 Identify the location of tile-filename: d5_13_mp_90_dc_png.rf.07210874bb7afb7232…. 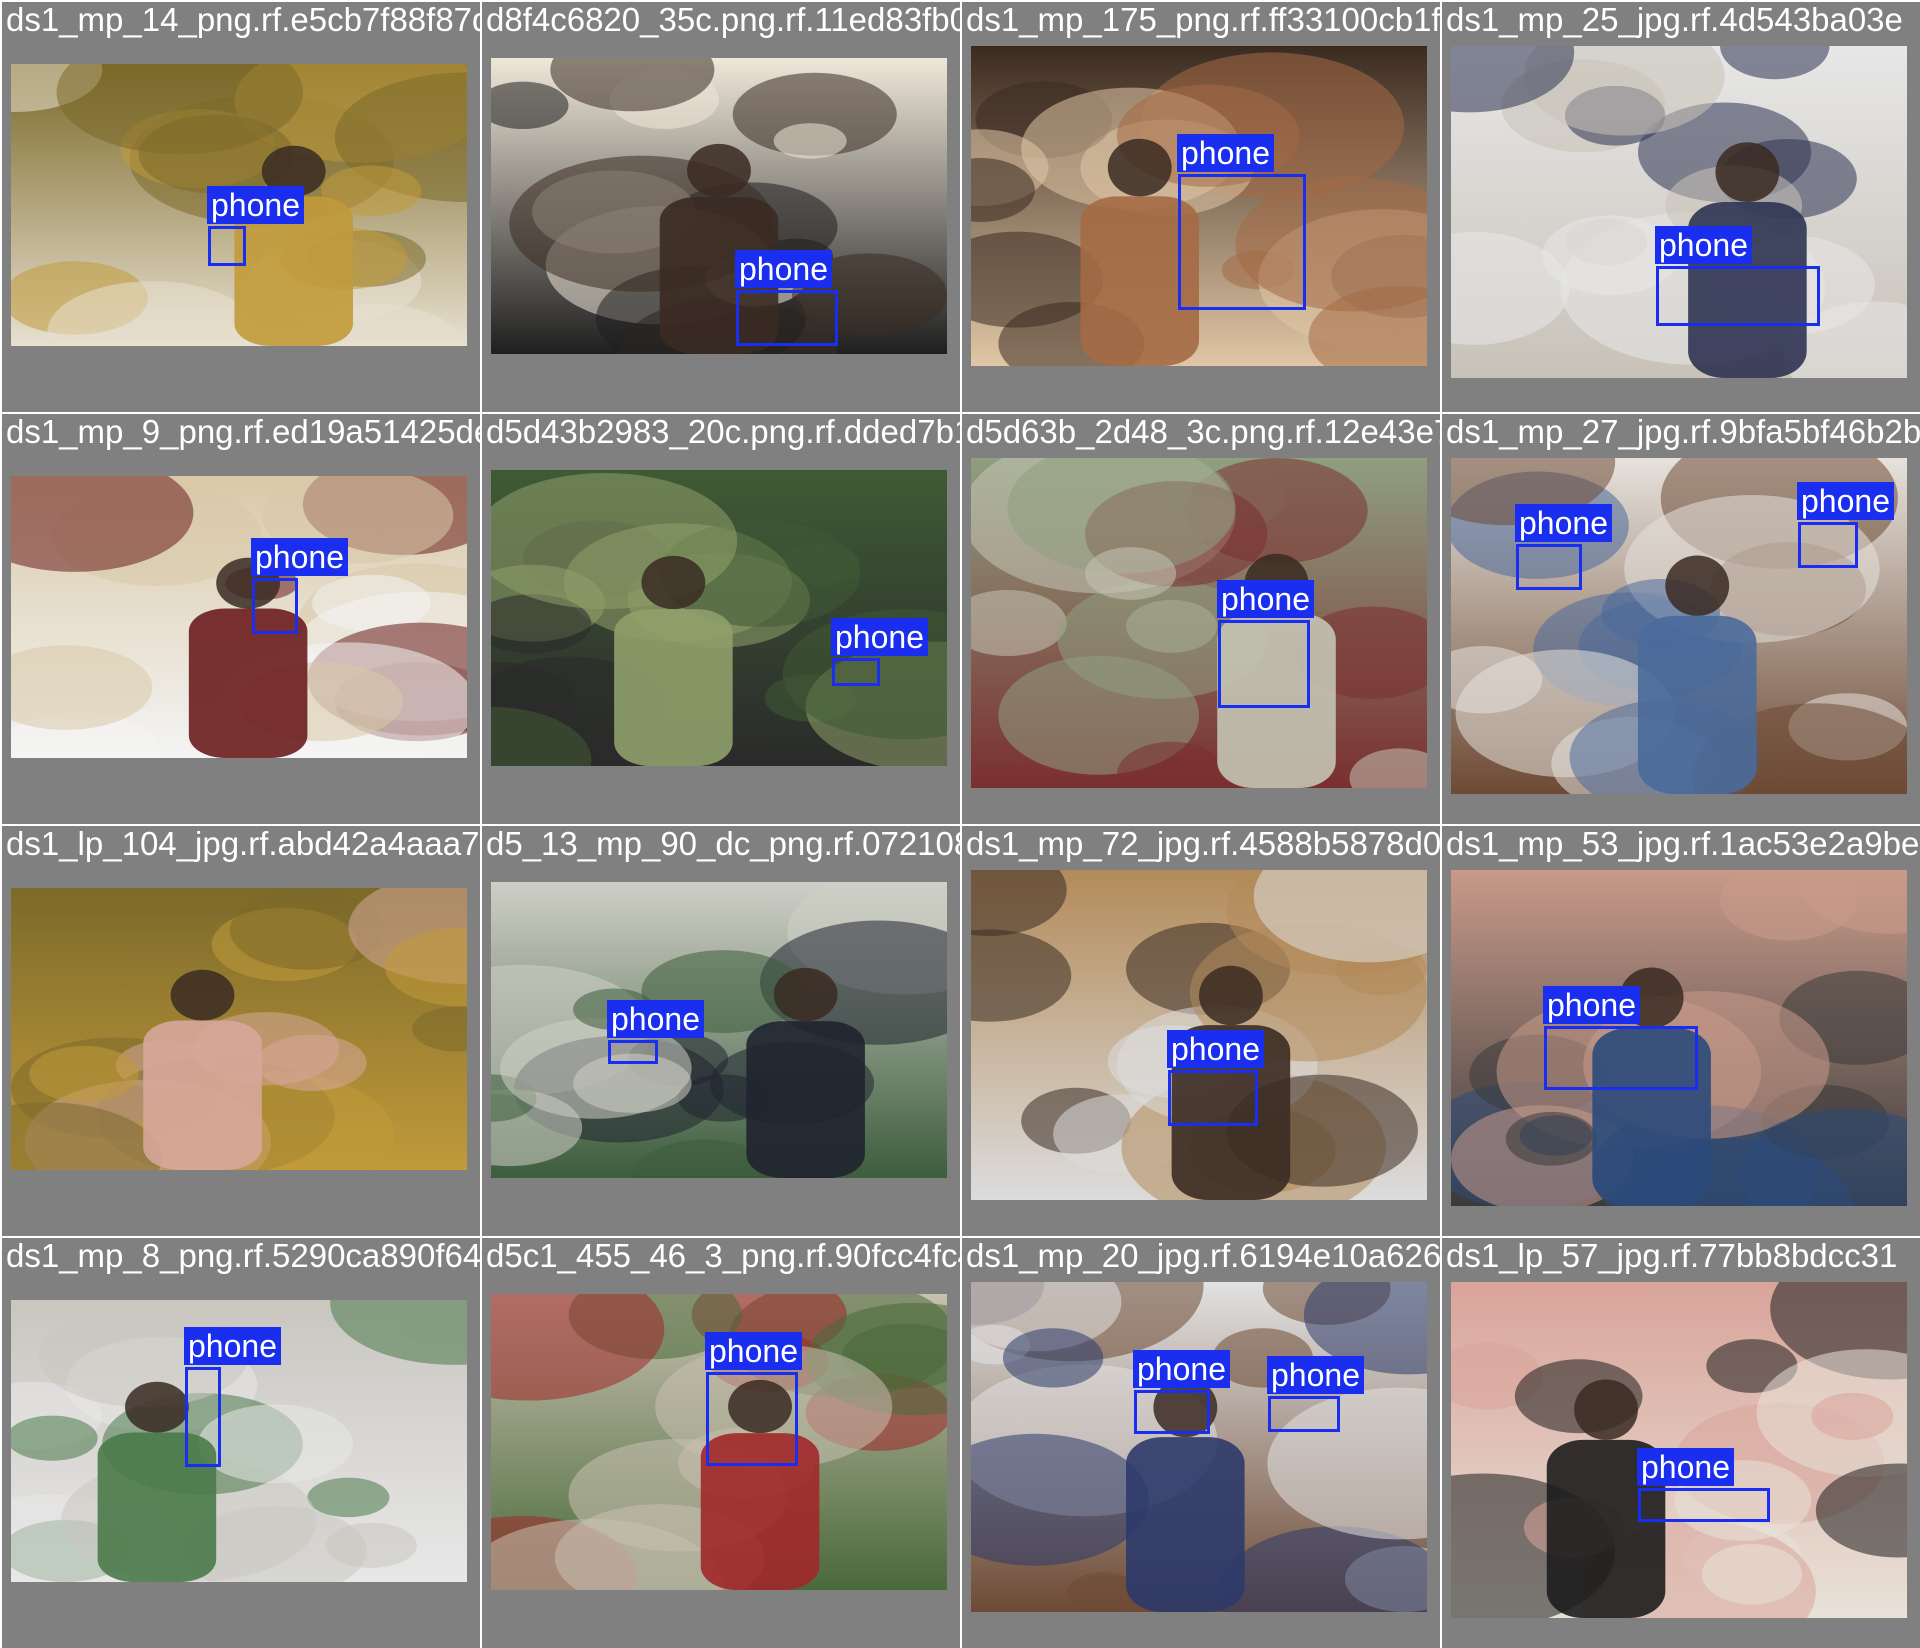
(723, 844).